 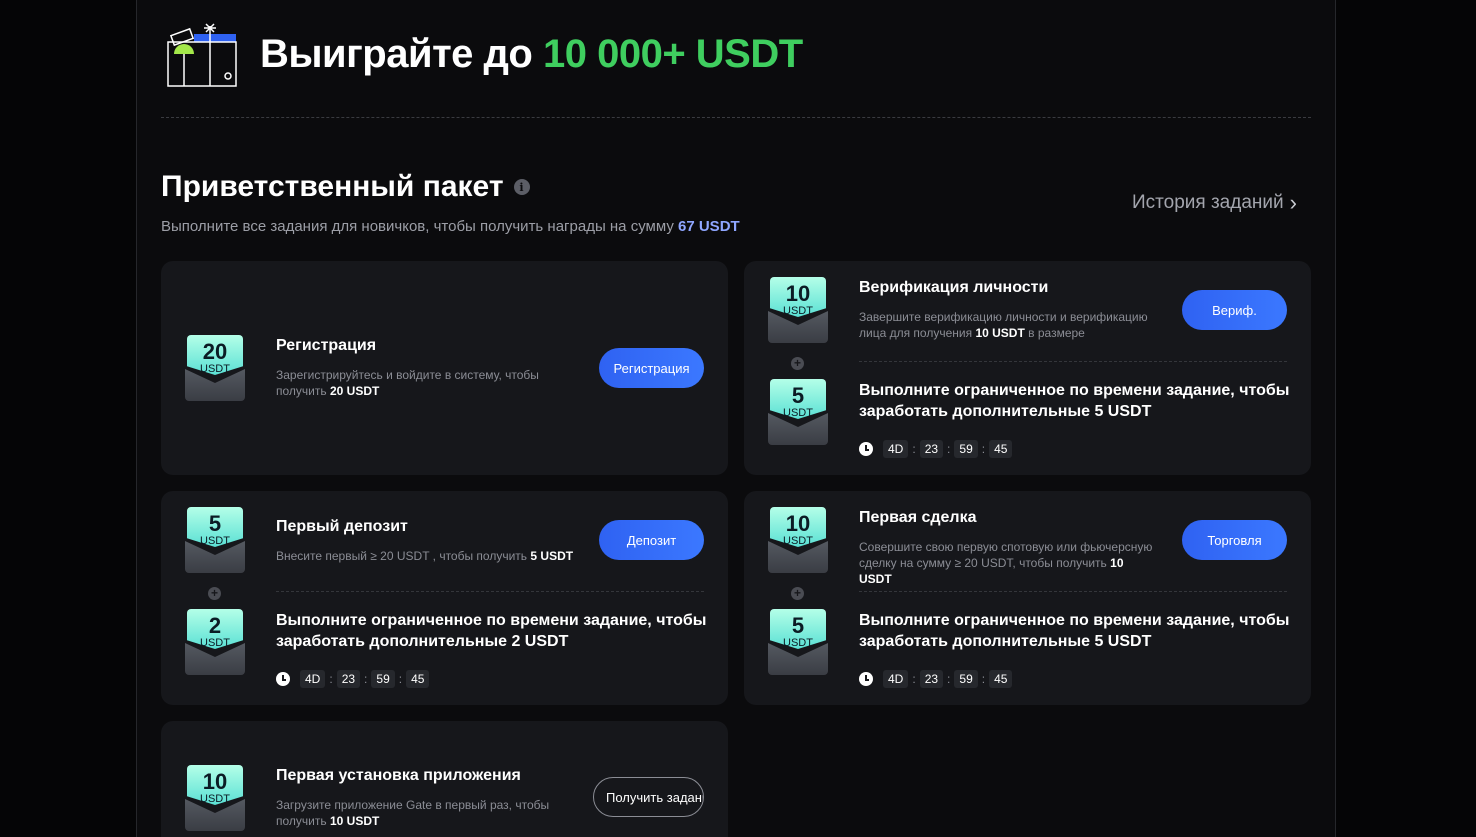 What do you see at coordinates (326, 345) in the screenshot?
I see `task-title: Регистрация` at bounding box center [326, 345].